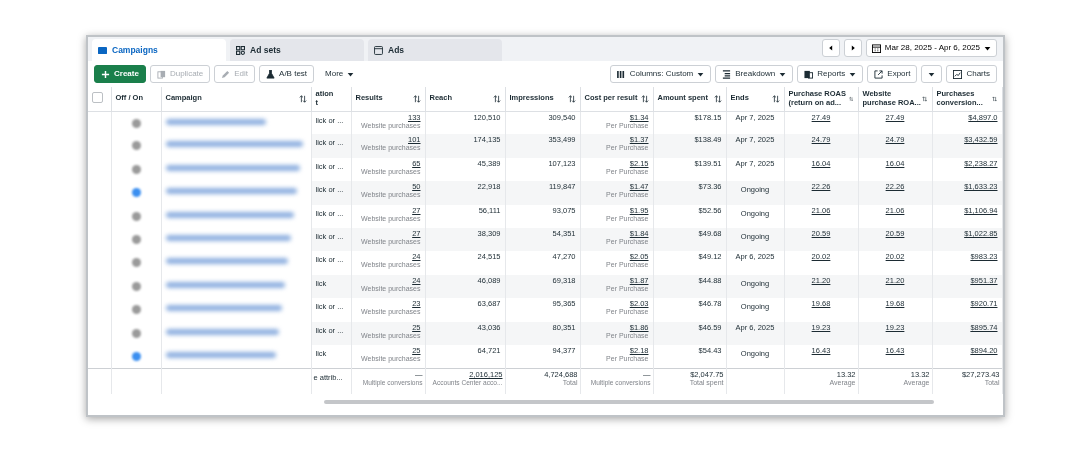 This screenshot has height=452, width=1091. Describe the element at coordinates (727, 74) in the screenshot. I see `breakdown-icon` at that location.